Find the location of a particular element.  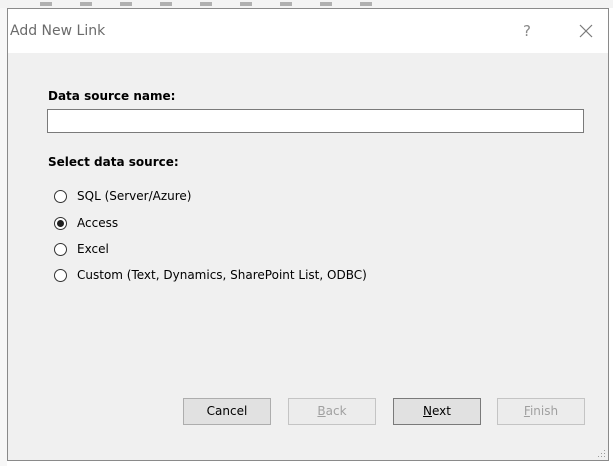

radio-button-custom is located at coordinates (60, 275).